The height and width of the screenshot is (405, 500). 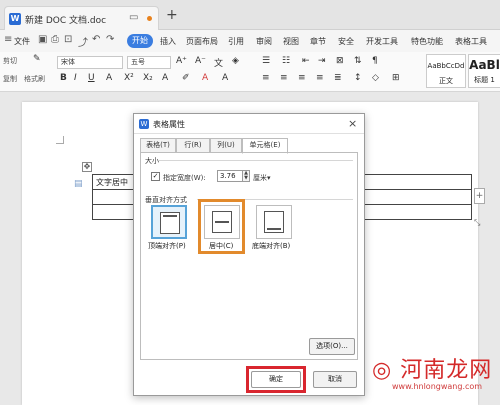 What do you see at coordinates (87, 167) in the screenshot?
I see `table-move-handle: ✥` at bounding box center [87, 167].